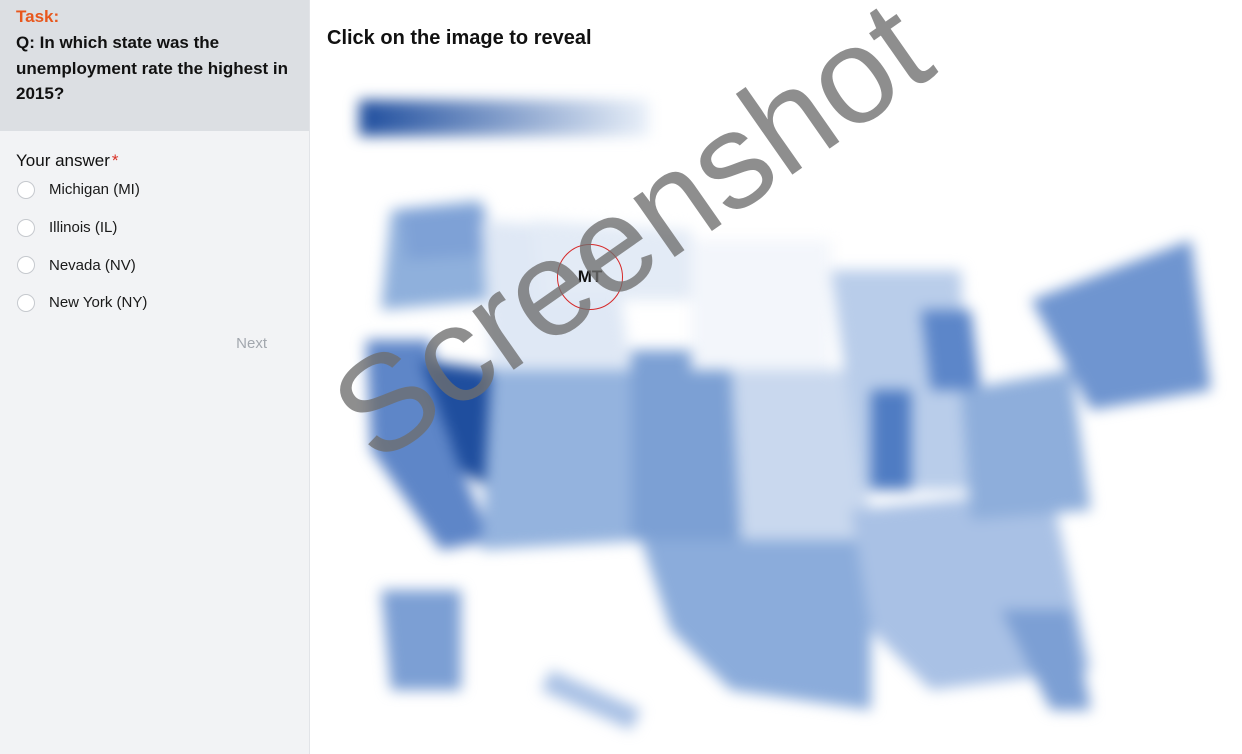 This screenshot has height=754, width=1242. I want to click on next-button: Next, so click(251, 343).